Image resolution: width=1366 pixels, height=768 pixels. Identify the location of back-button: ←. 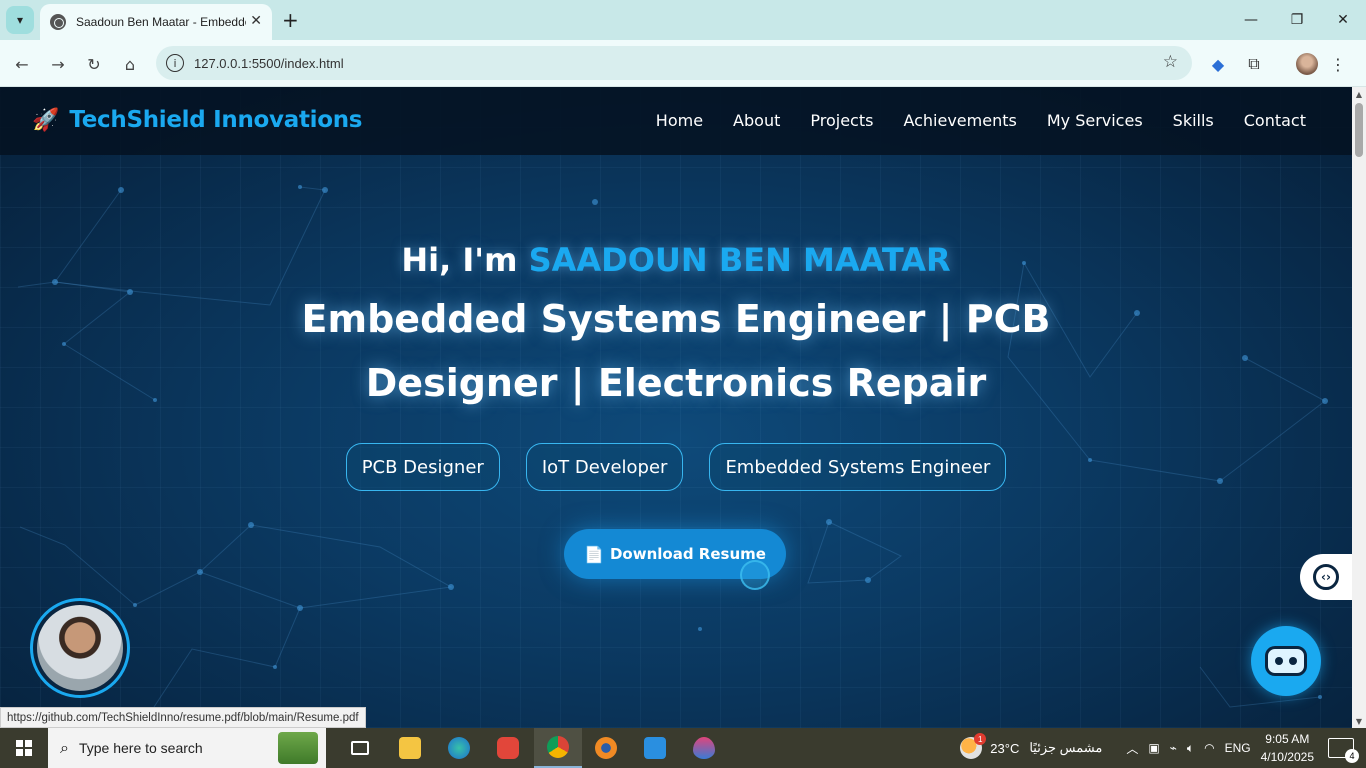
(22, 64).